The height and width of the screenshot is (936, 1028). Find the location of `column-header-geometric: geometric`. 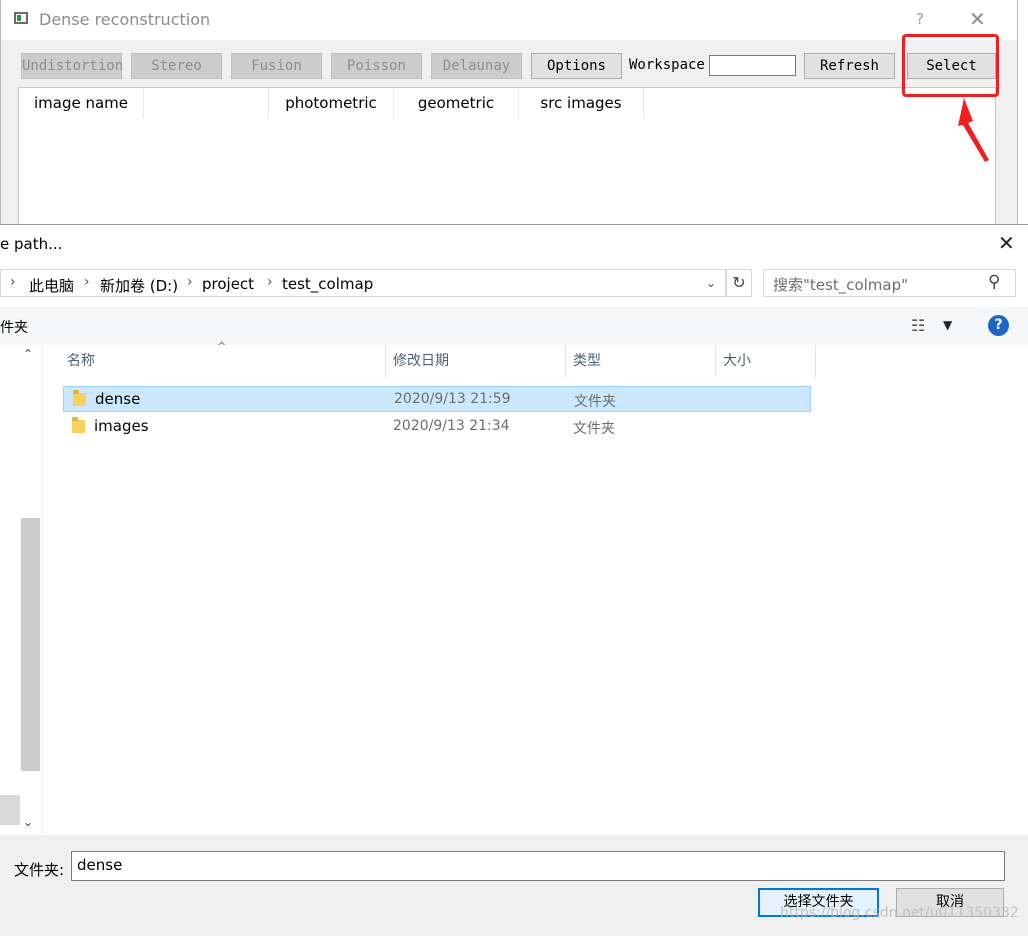

column-header-geometric: geometric is located at coordinates (456, 103).